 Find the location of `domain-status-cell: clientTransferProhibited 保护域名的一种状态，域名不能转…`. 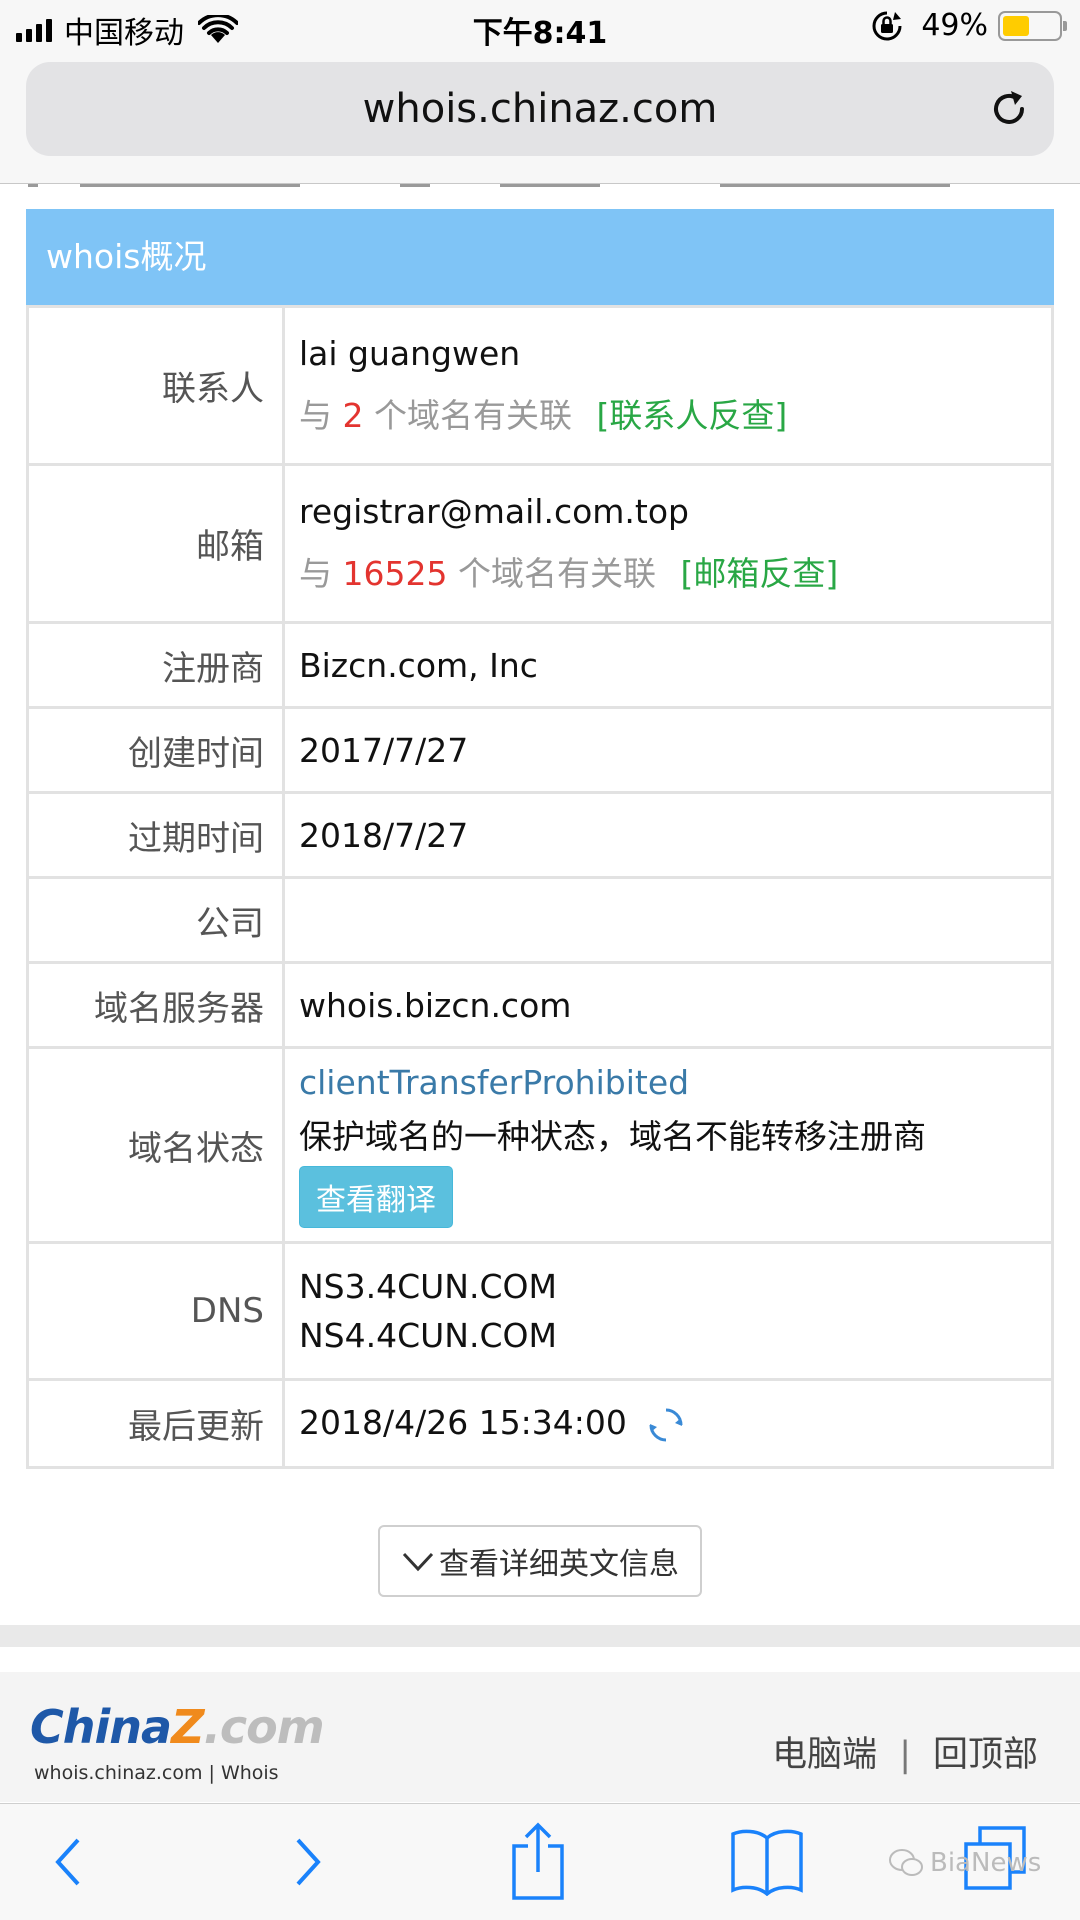

domain-status-cell: clientTransferProhibited 保护域名的一种状态，域名不能转… is located at coordinates (668, 1145).